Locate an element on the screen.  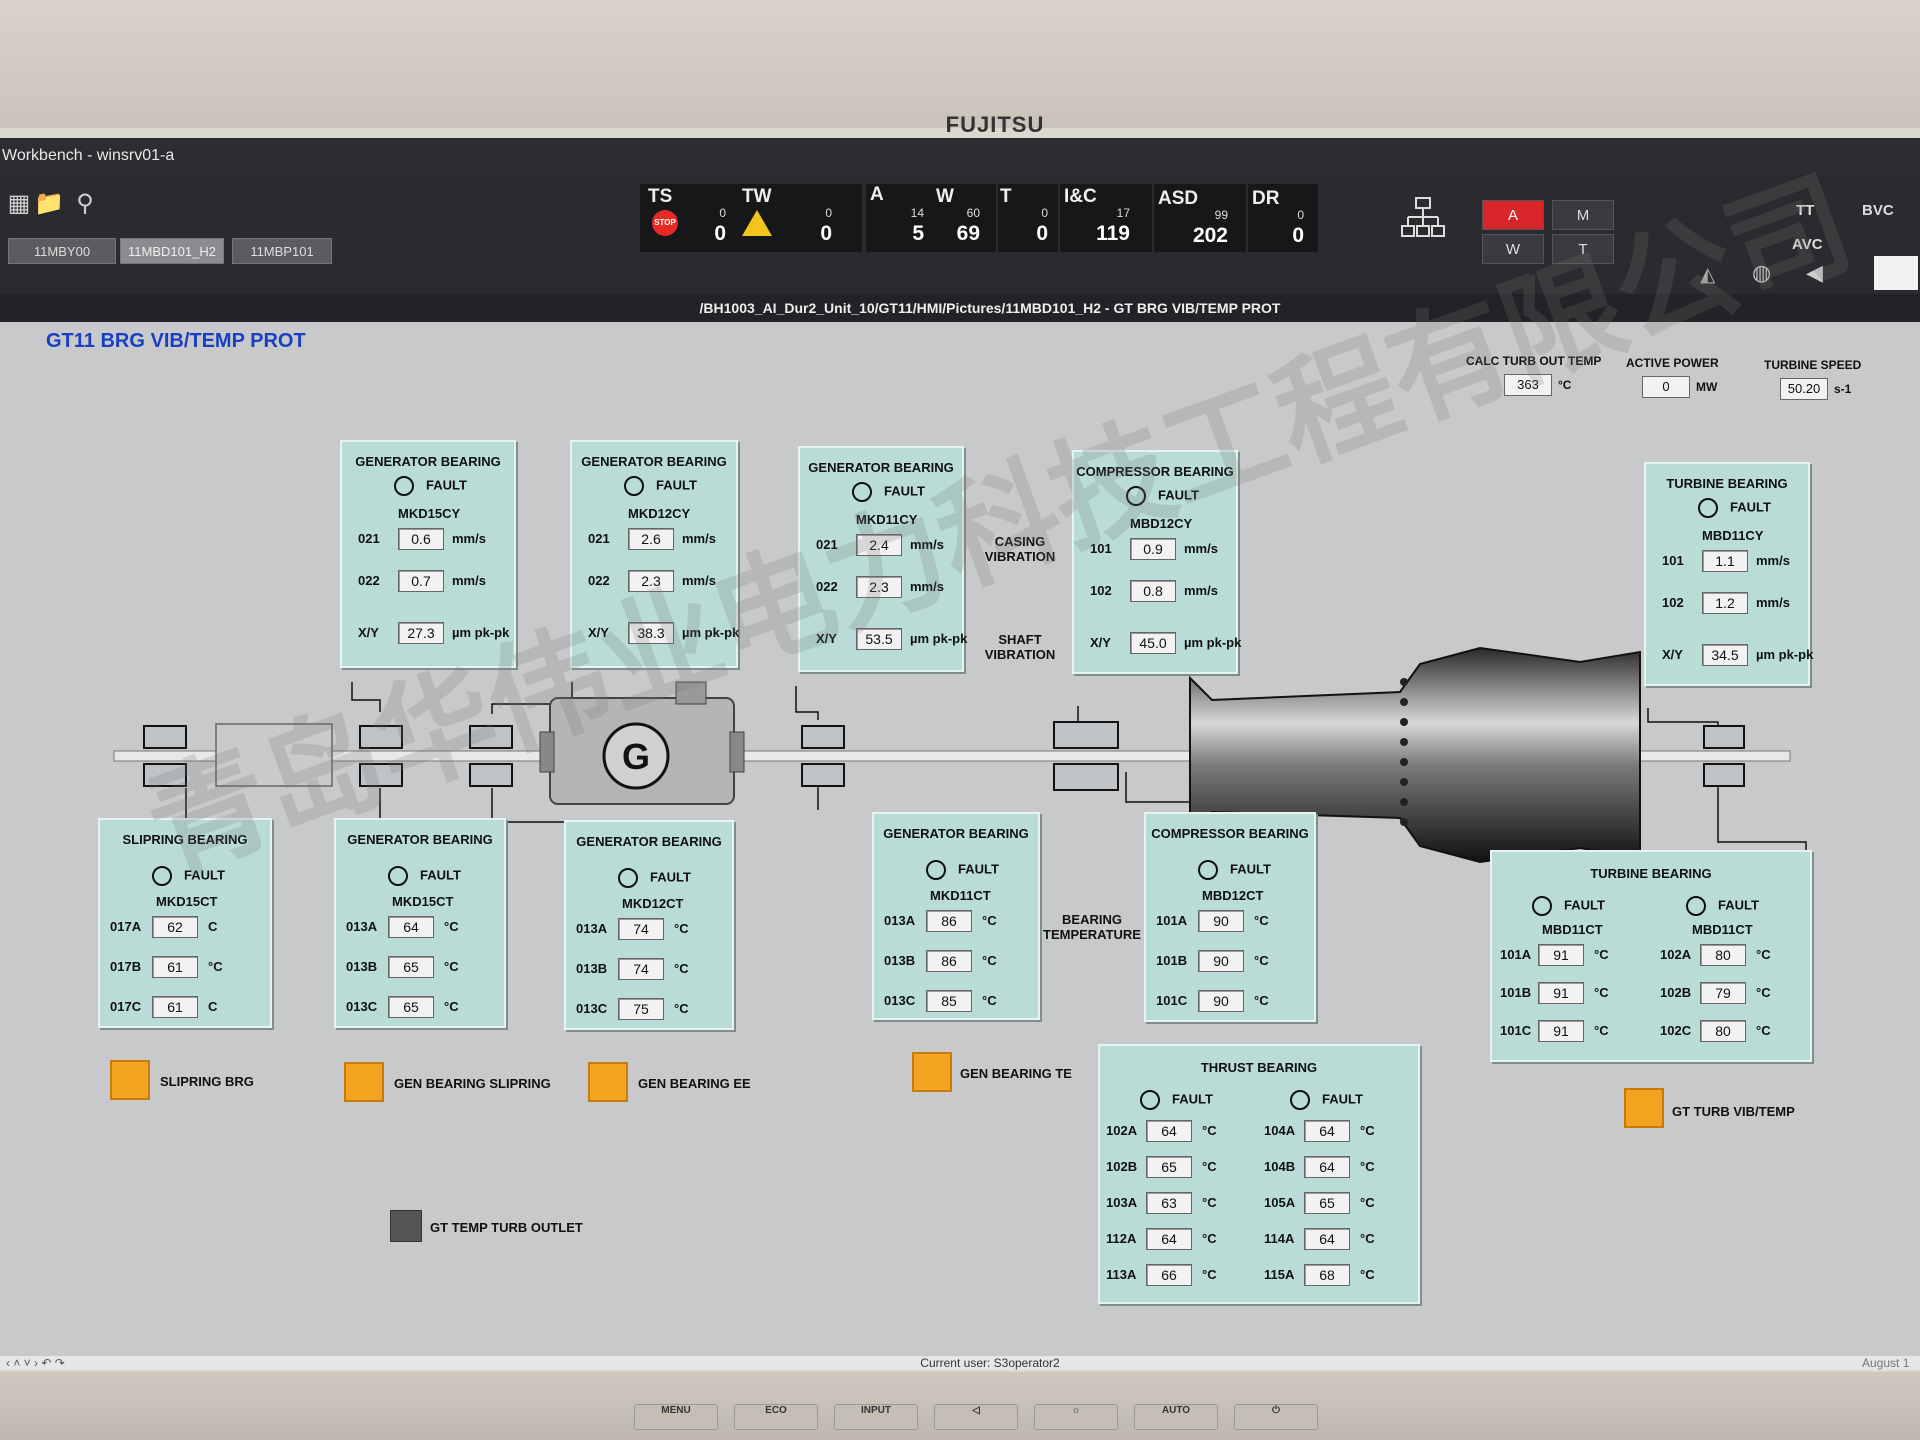
monitor-button: ☼ is located at coordinates (1076, 1417).